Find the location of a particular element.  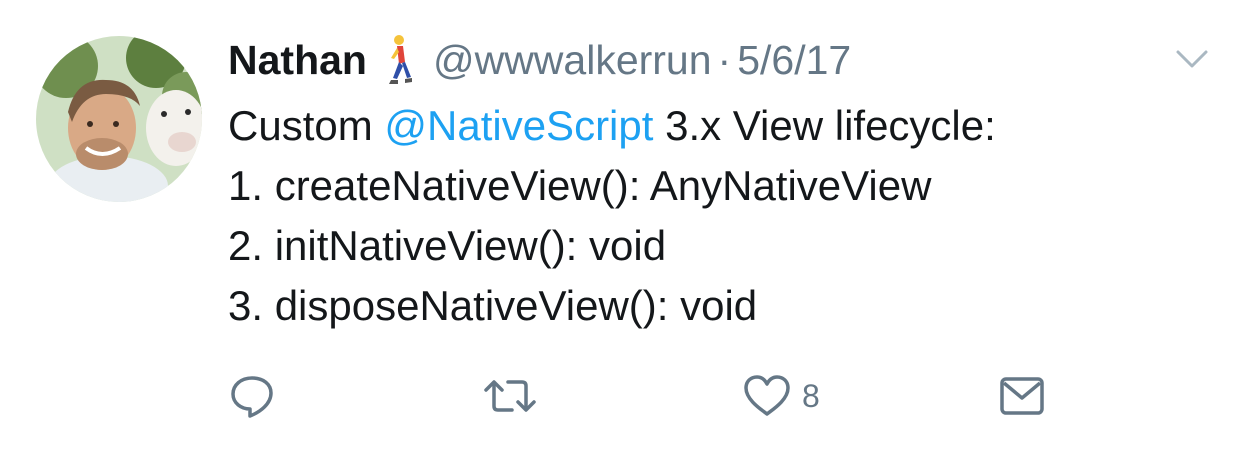

retweet-button is located at coordinates (510, 396).